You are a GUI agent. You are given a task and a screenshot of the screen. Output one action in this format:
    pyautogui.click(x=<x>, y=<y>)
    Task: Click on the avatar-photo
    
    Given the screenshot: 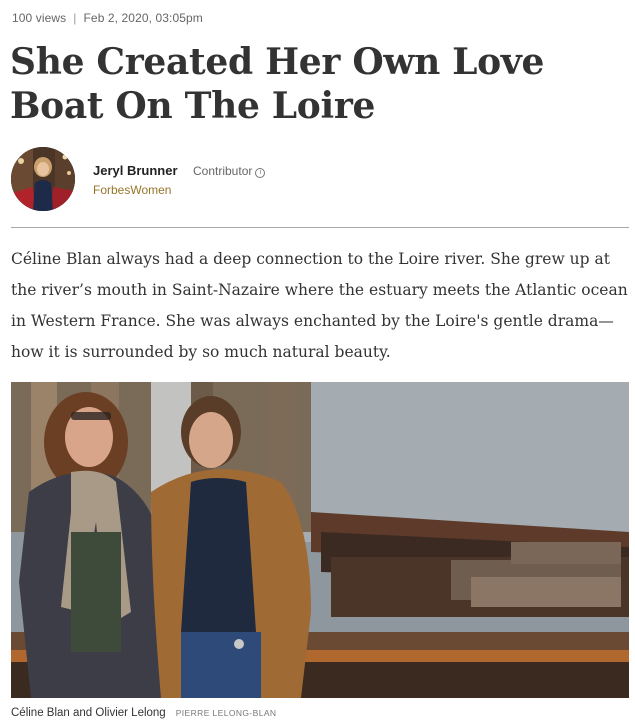 What is the action you would take?
    pyautogui.click(x=43, y=179)
    